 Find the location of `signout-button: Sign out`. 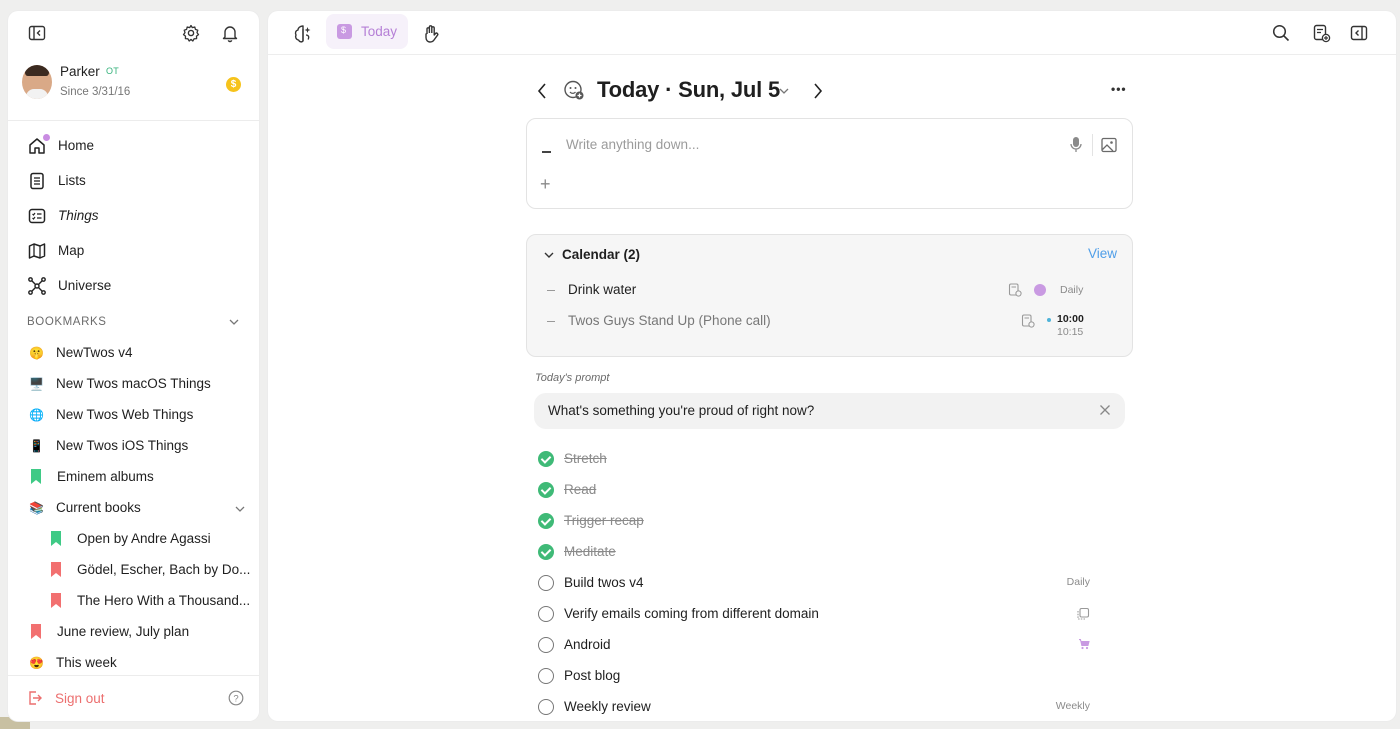

signout-button: Sign out is located at coordinates (66, 698).